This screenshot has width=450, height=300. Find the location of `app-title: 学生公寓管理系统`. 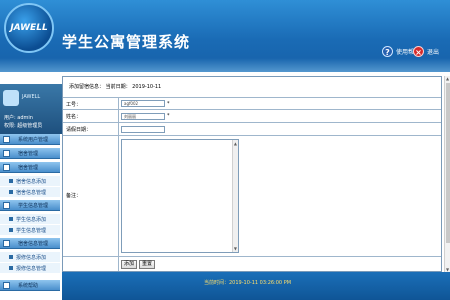

app-title: 学生公寓管理系统 is located at coordinates (126, 42).